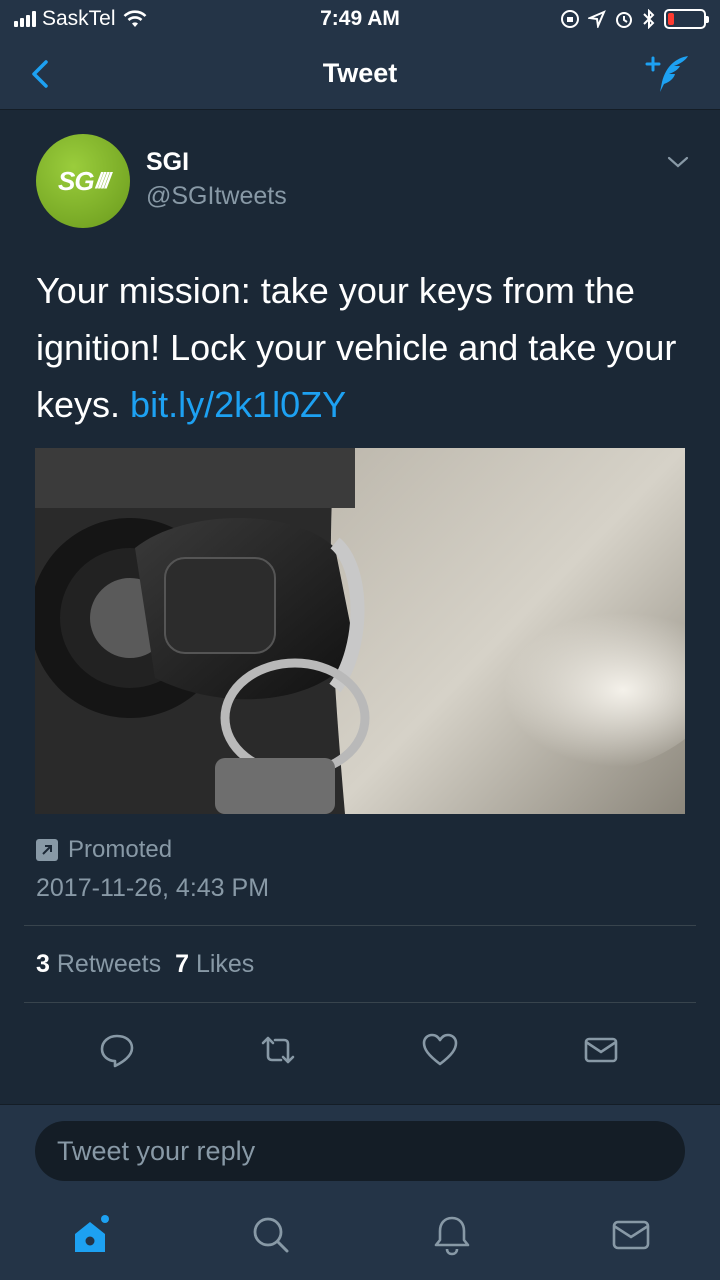 The width and height of the screenshot is (720, 1280). I want to click on promoted-label: Promoted, so click(104, 850).